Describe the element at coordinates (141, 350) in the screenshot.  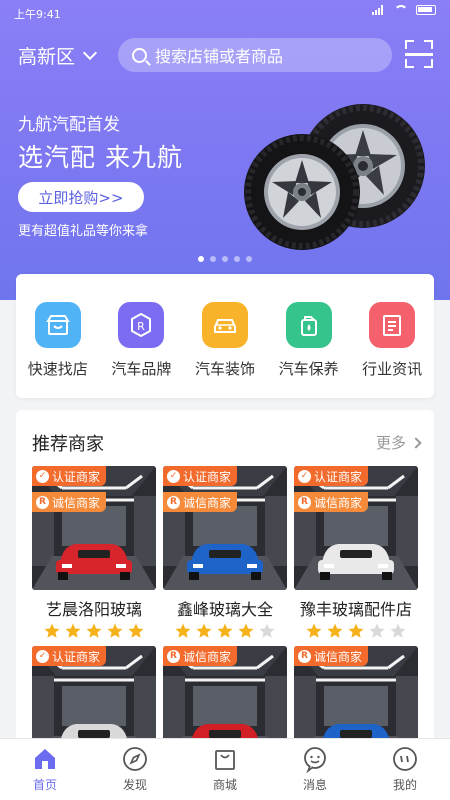
I see `category-car-brand: R 汽车品牌` at that location.